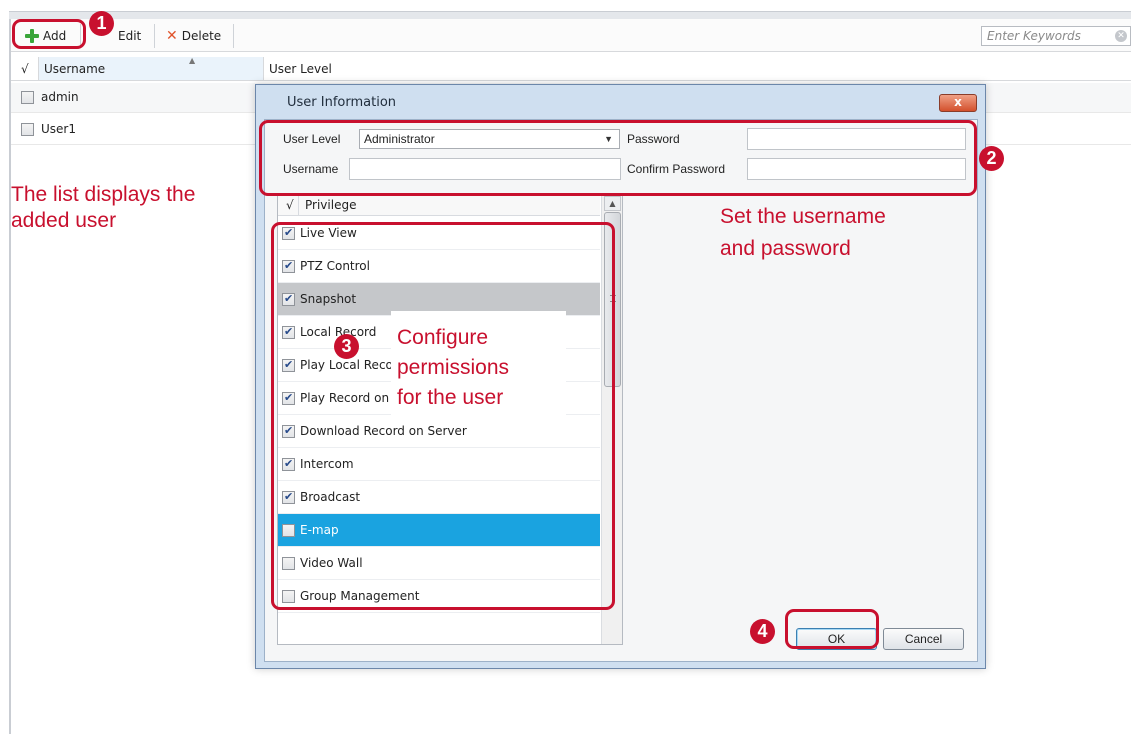 This screenshot has height=734, width=1131. What do you see at coordinates (312, 139) in the screenshot?
I see `user-level-label: User Level` at bounding box center [312, 139].